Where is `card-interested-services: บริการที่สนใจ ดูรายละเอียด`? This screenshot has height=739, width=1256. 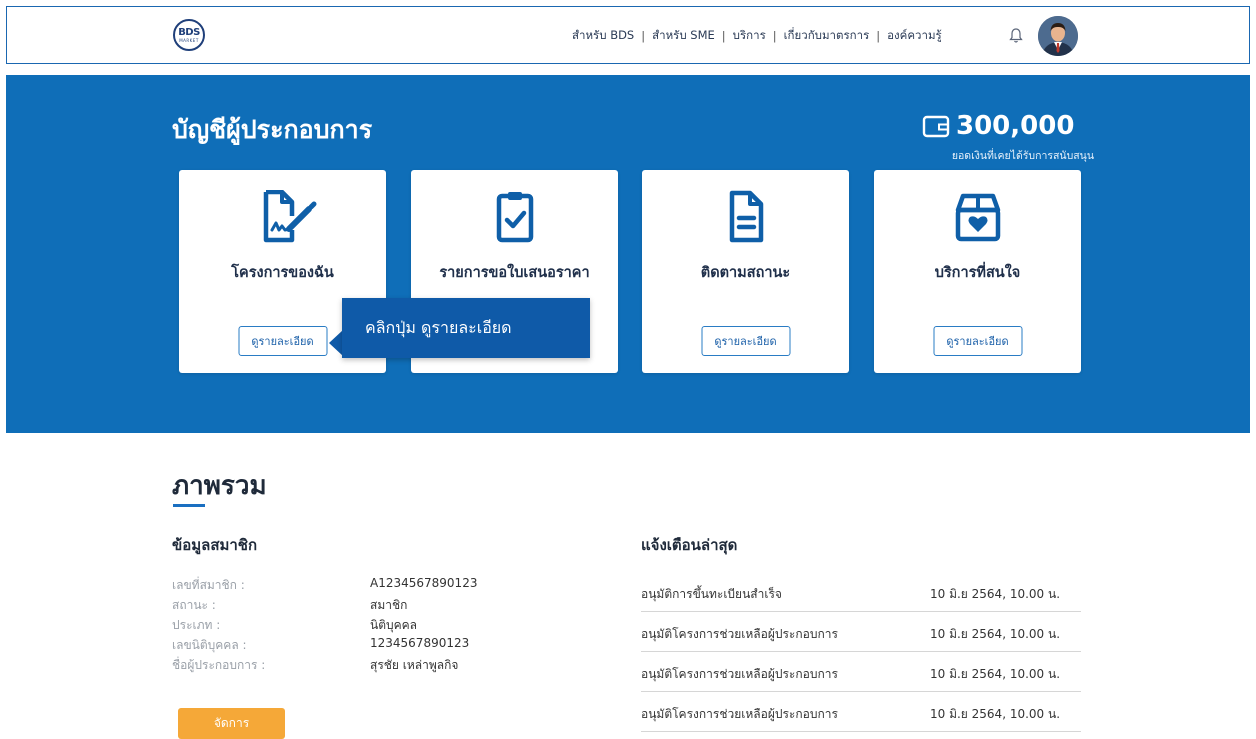
card-interested-services: บริการที่สนใจ ดูรายละเอียด is located at coordinates (977, 271).